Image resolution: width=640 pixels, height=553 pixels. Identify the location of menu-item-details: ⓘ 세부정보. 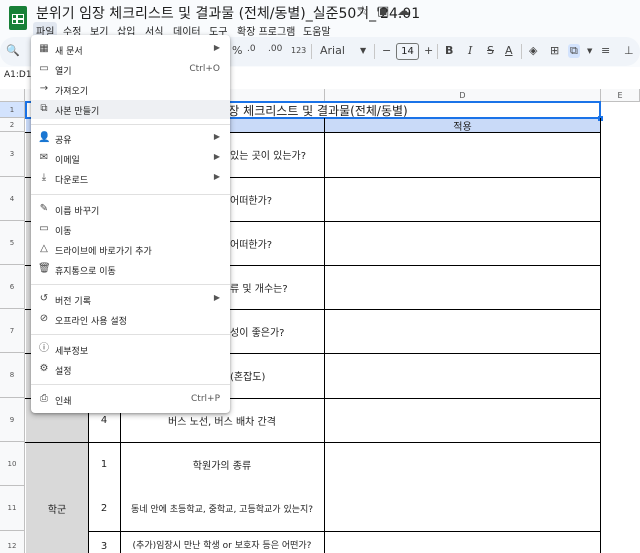
(130, 349).